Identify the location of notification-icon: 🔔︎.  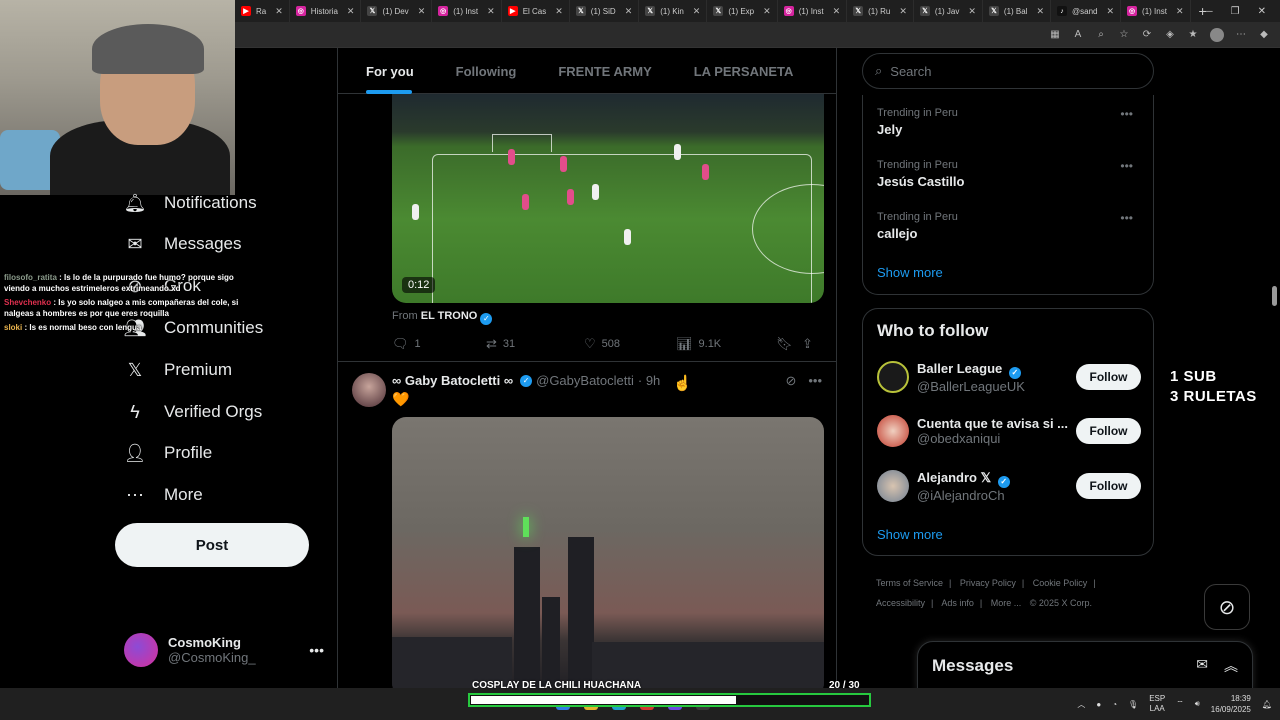
(1267, 704).